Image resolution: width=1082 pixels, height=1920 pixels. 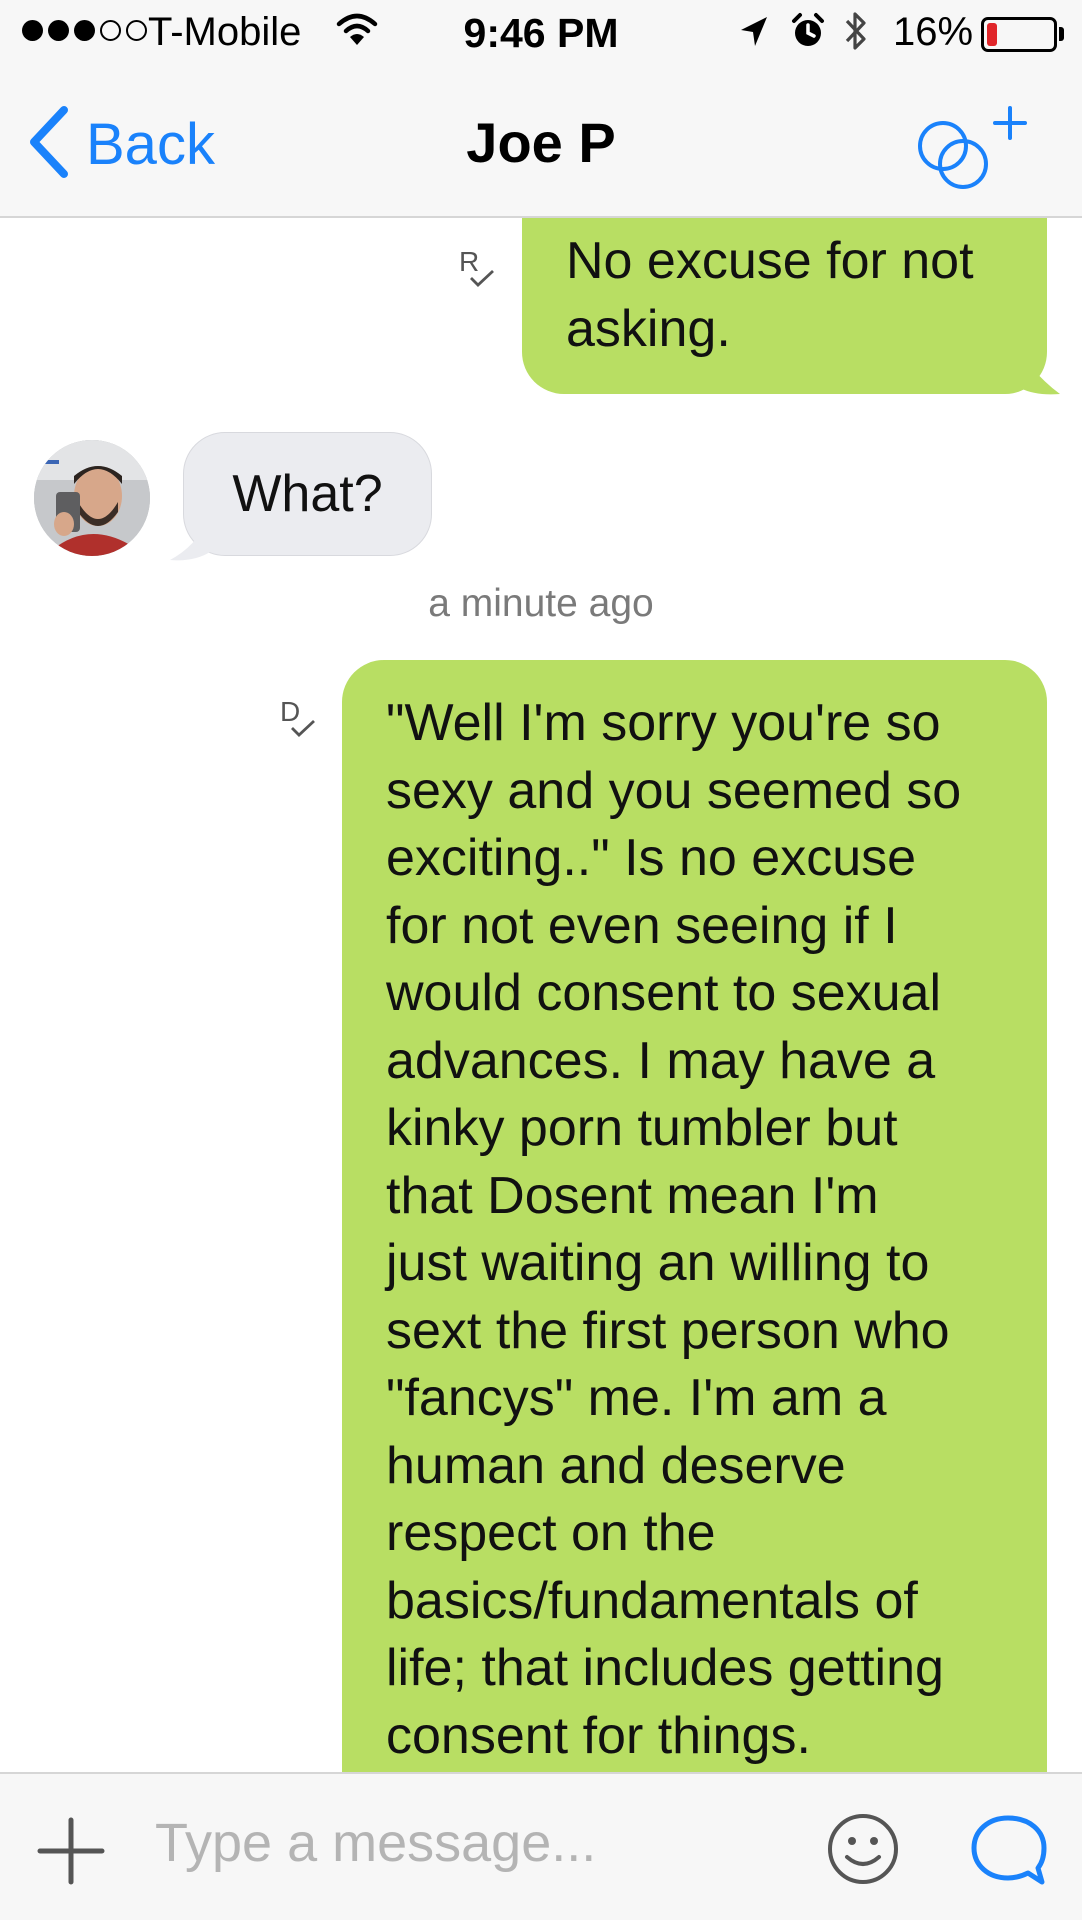 What do you see at coordinates (598, 1735) in the screenshot?
I see `message-line: consent for things.` at bounding box center [598, 1735].